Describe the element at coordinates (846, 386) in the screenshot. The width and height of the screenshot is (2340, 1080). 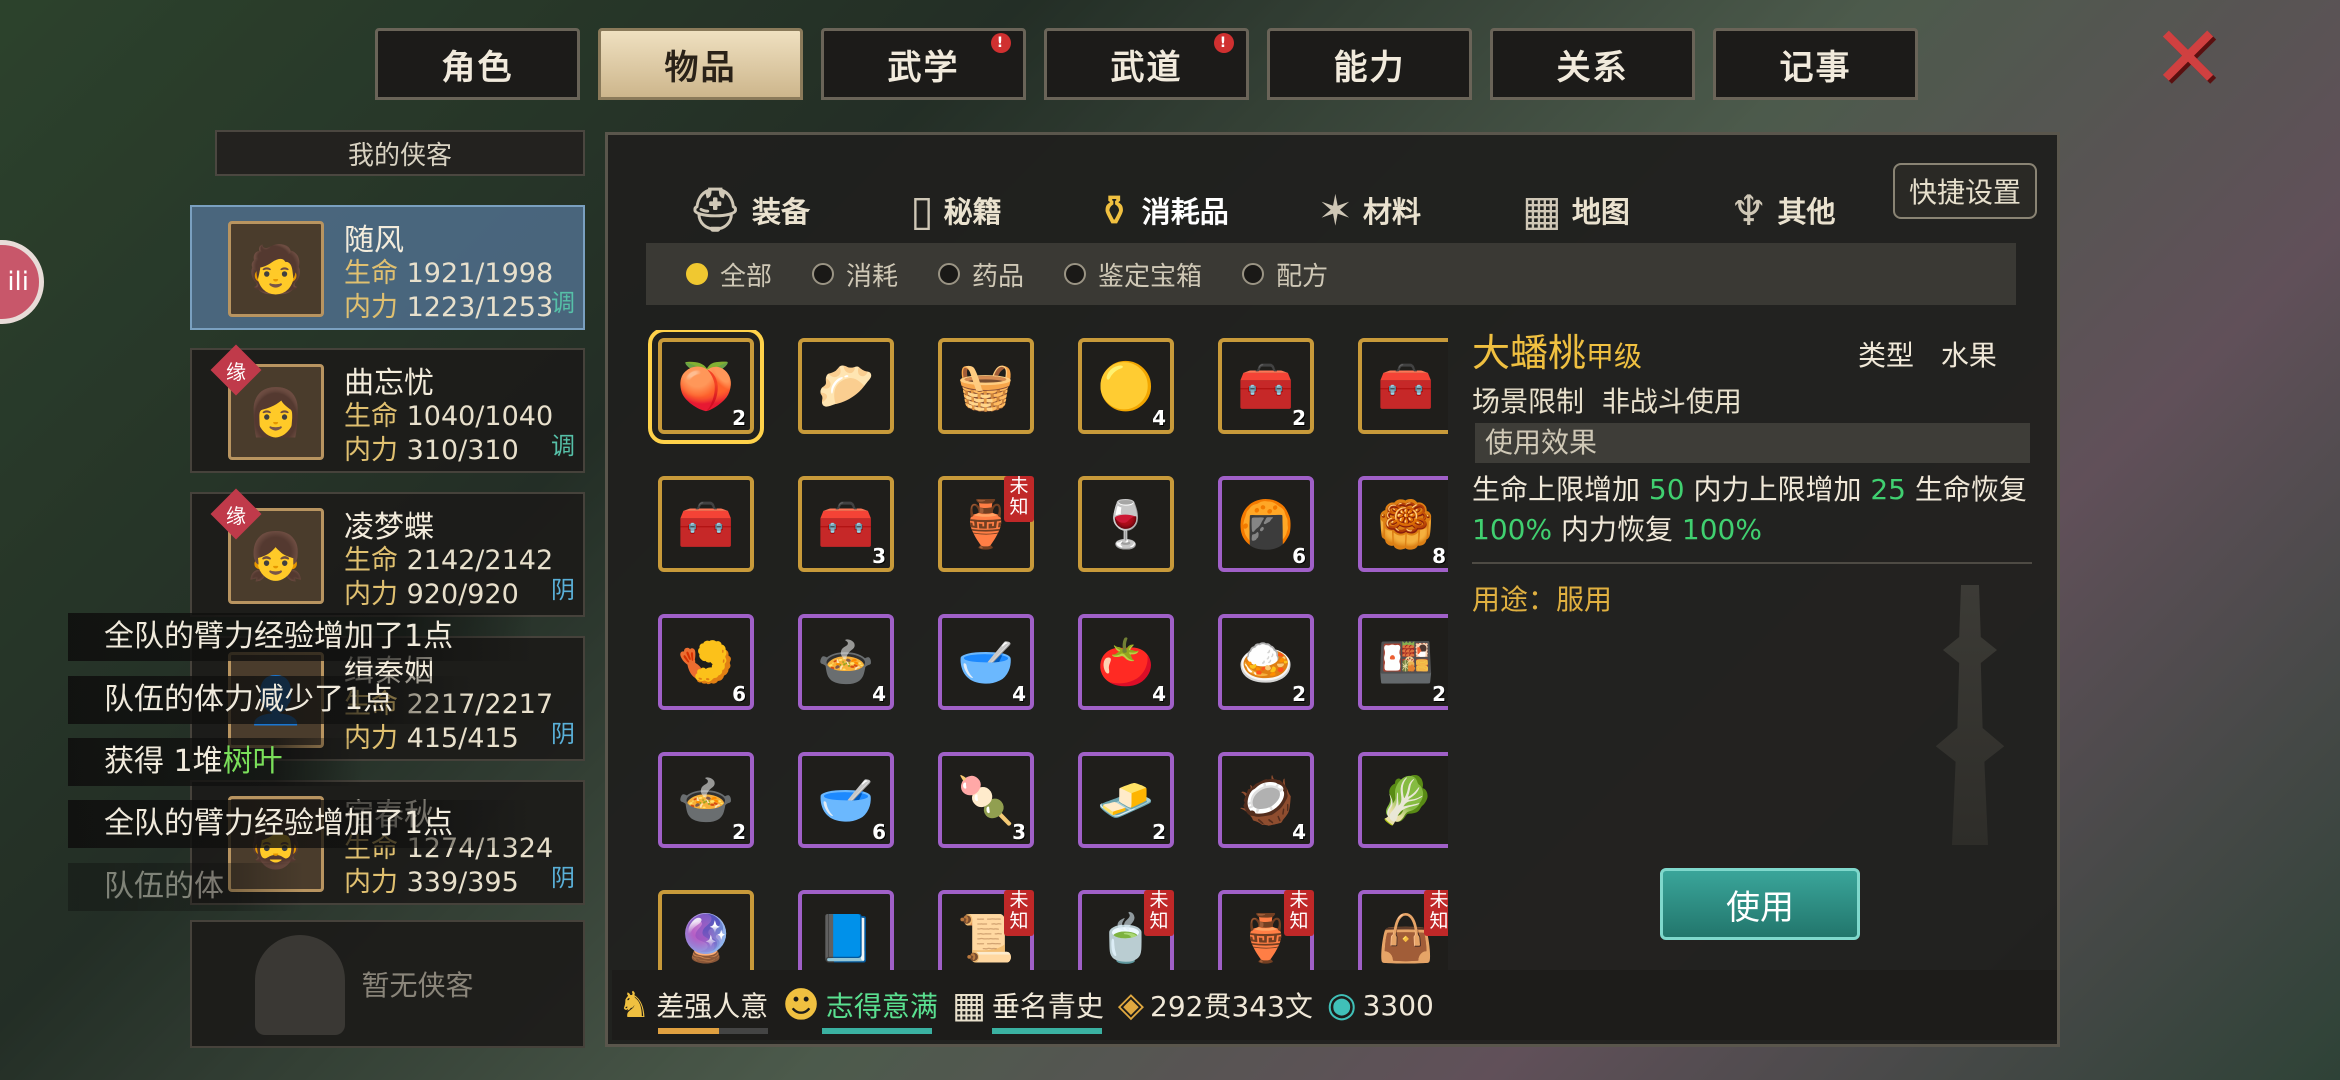
I see `inventory-item: 🥟` at that location.